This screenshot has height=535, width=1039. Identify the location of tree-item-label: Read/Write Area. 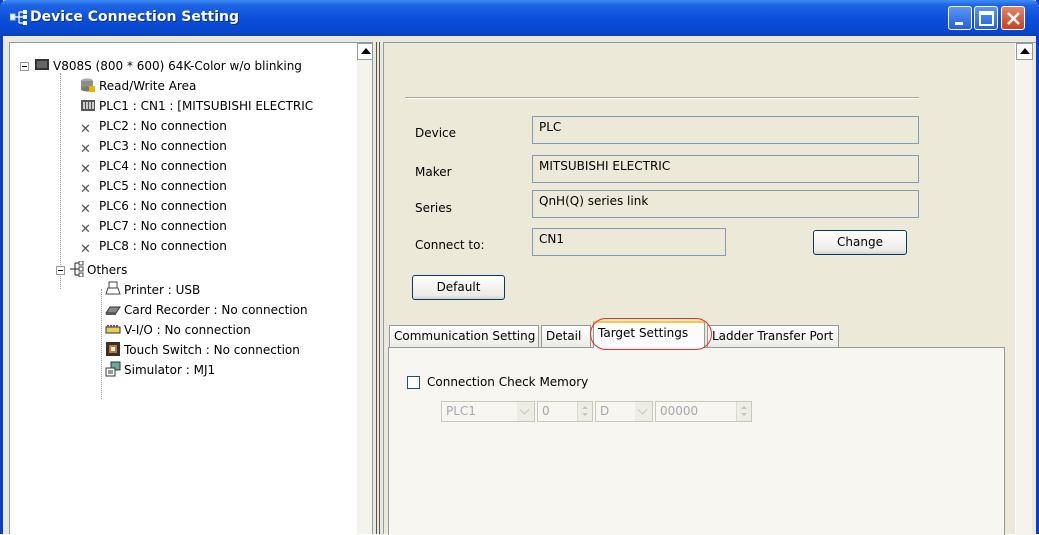
(148, 86).